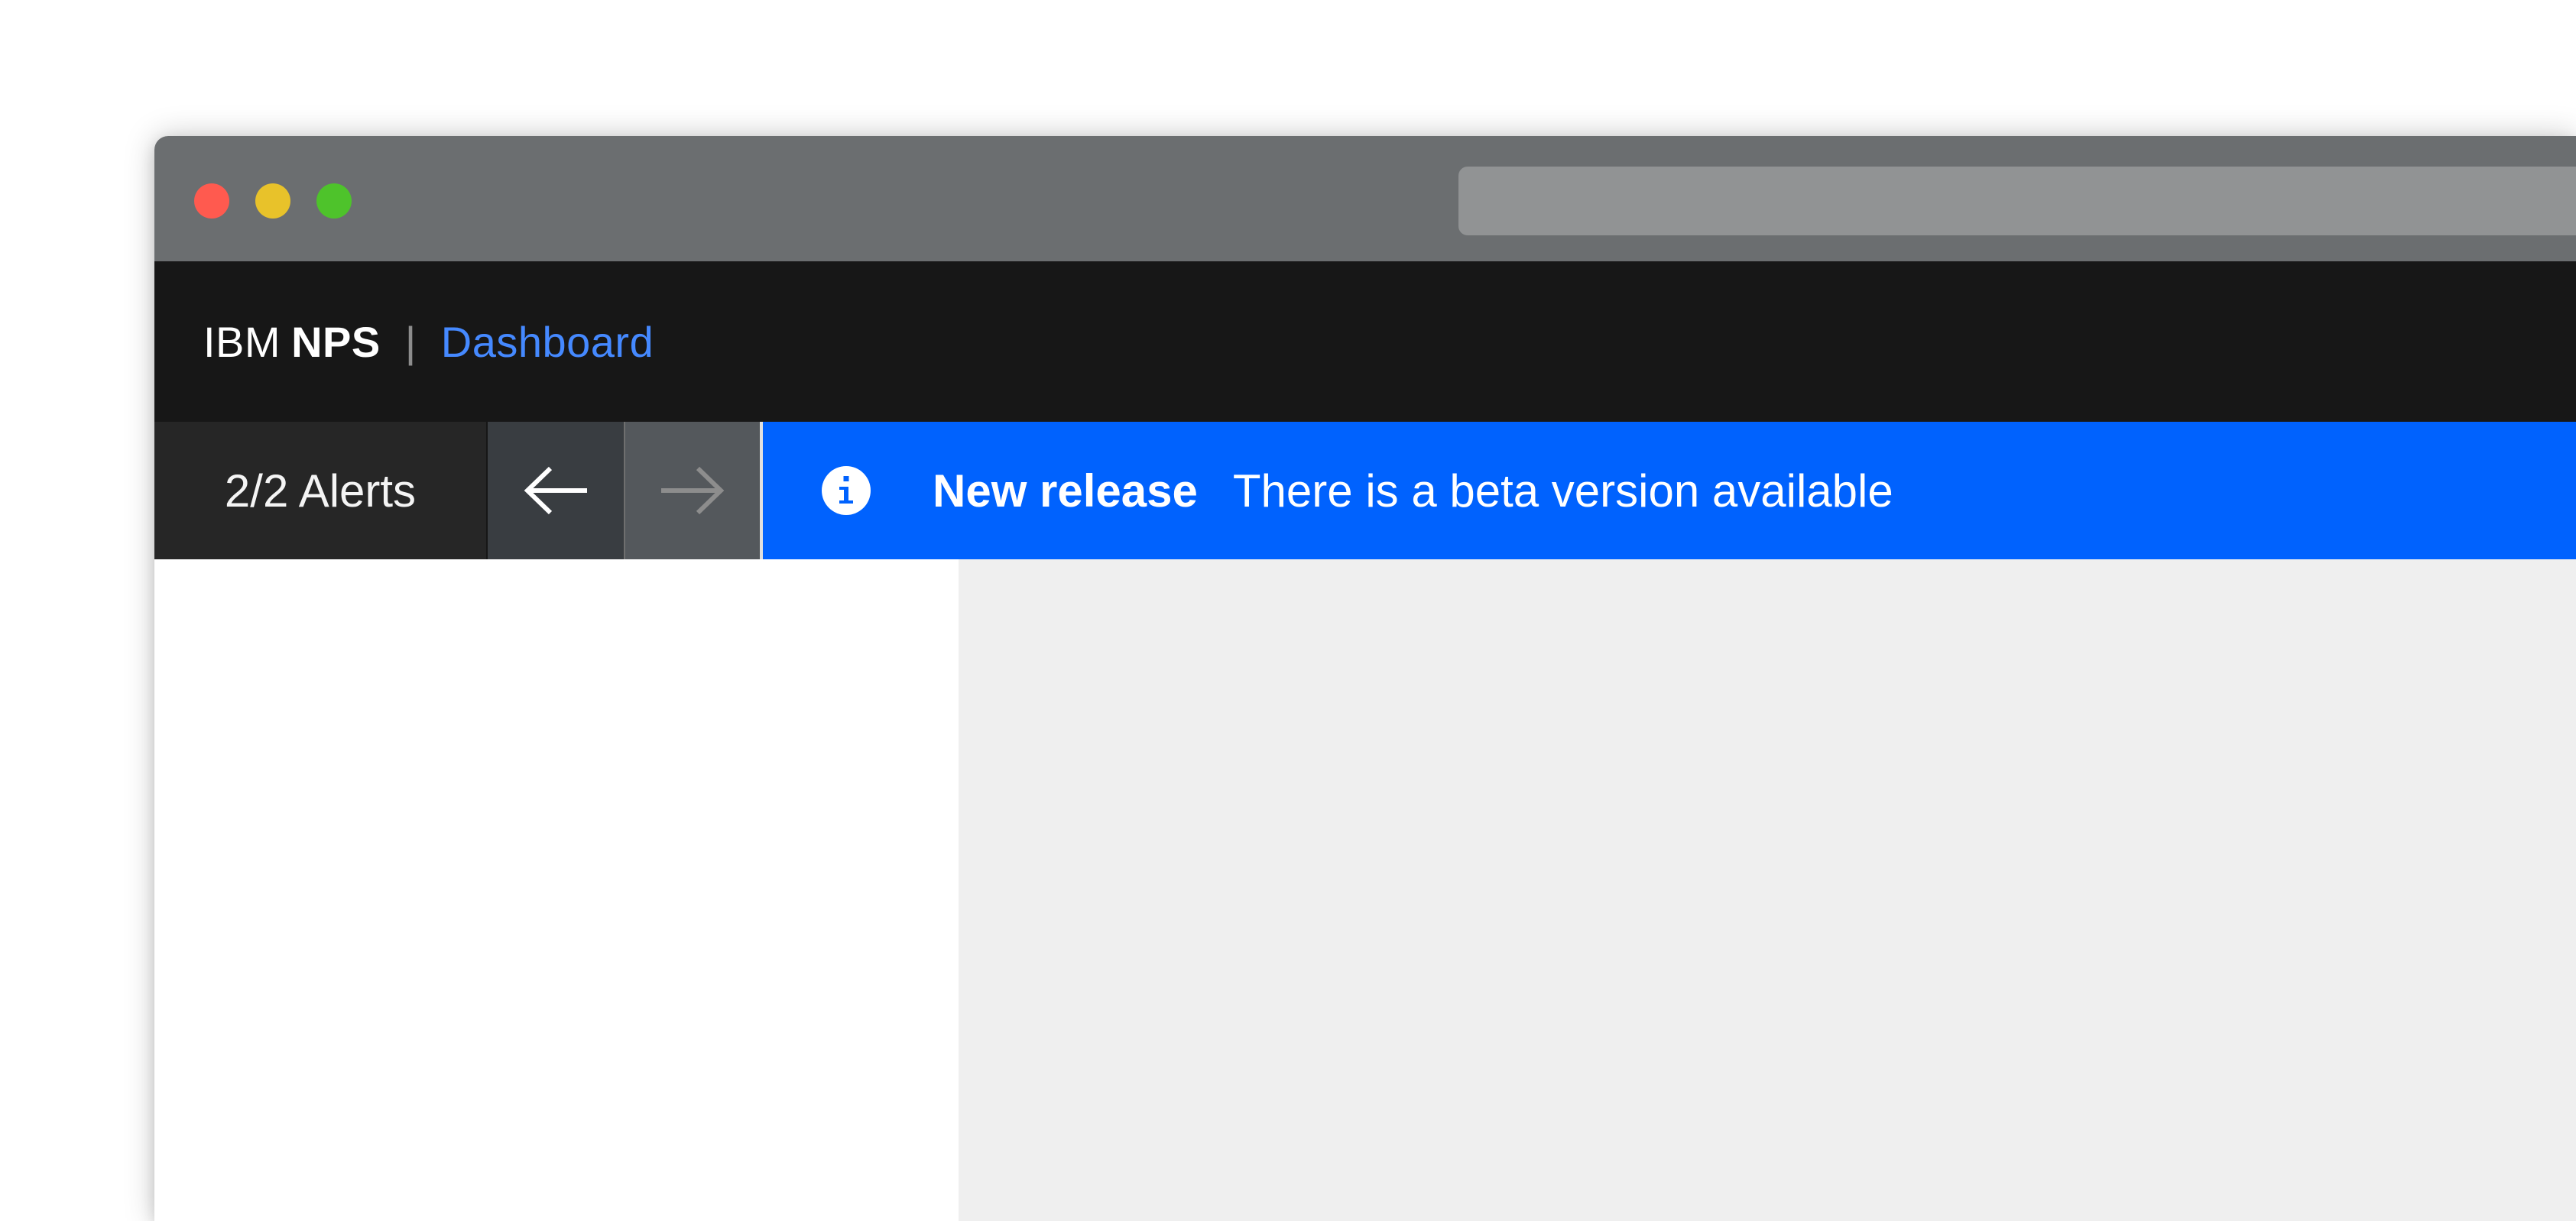 The image size is (2576, 1221). I want to click on breadcrumb-dashboard: Dashboard, so click(547, 342).